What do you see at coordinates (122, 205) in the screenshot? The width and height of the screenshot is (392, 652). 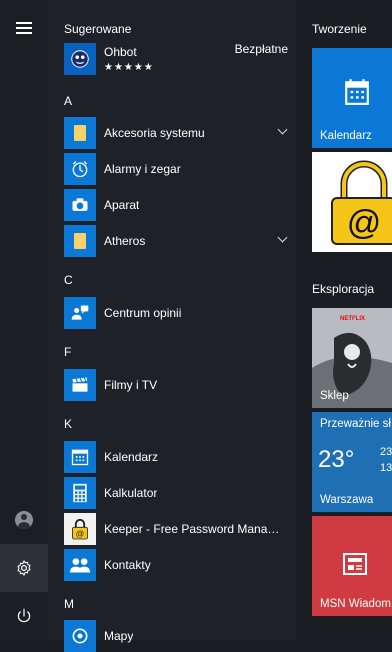 I see `app-label: Aparat` at bounding box center [122, 205].